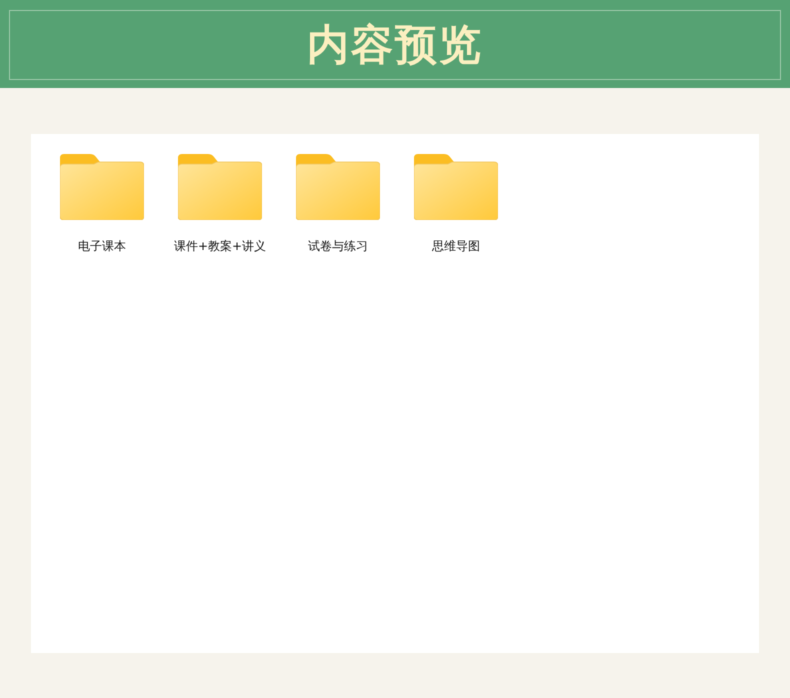  What do you see at coordinates (395, 45) in the screenshot?
I see `page-title: 内容预览` at bounding box center [395, 45].